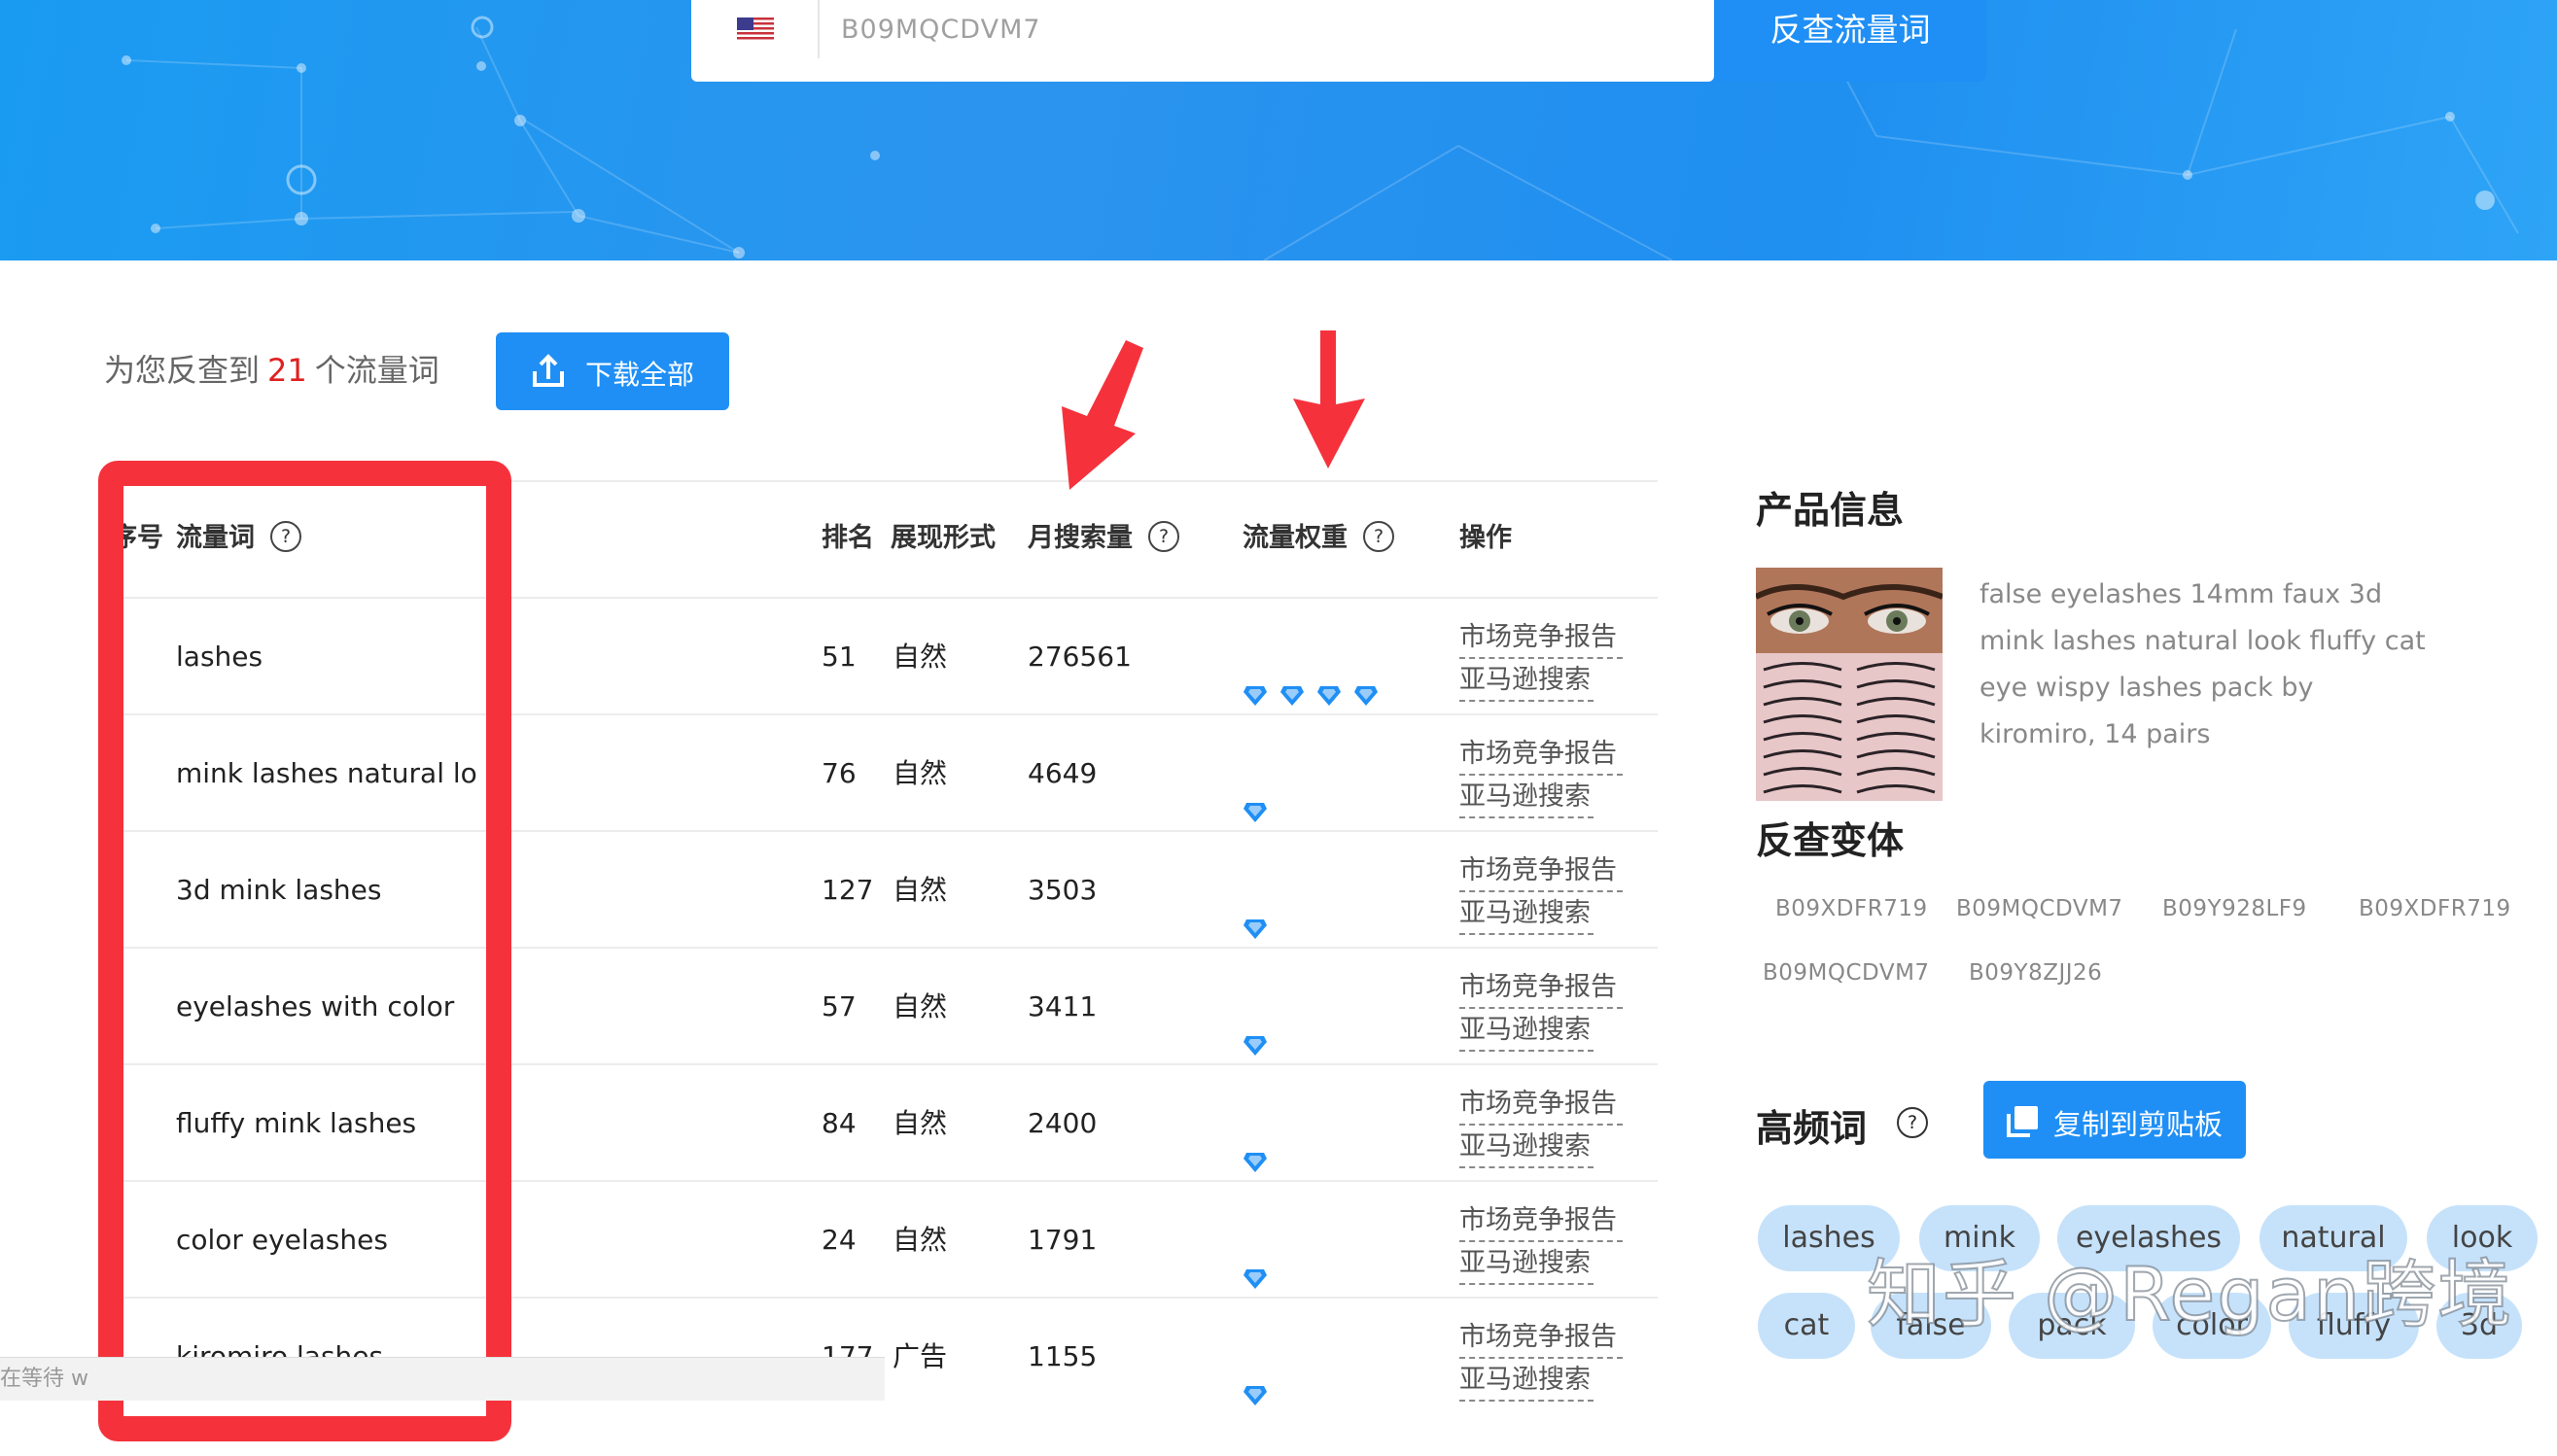  I want to click on rank-cell: 51, so click(839, 657).